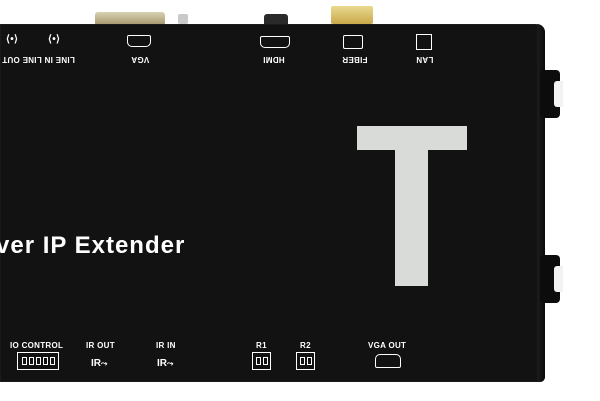 This screenshot has width=600, height=401. I want to click on line-out-label: LINE OUT, so click(22, 59).